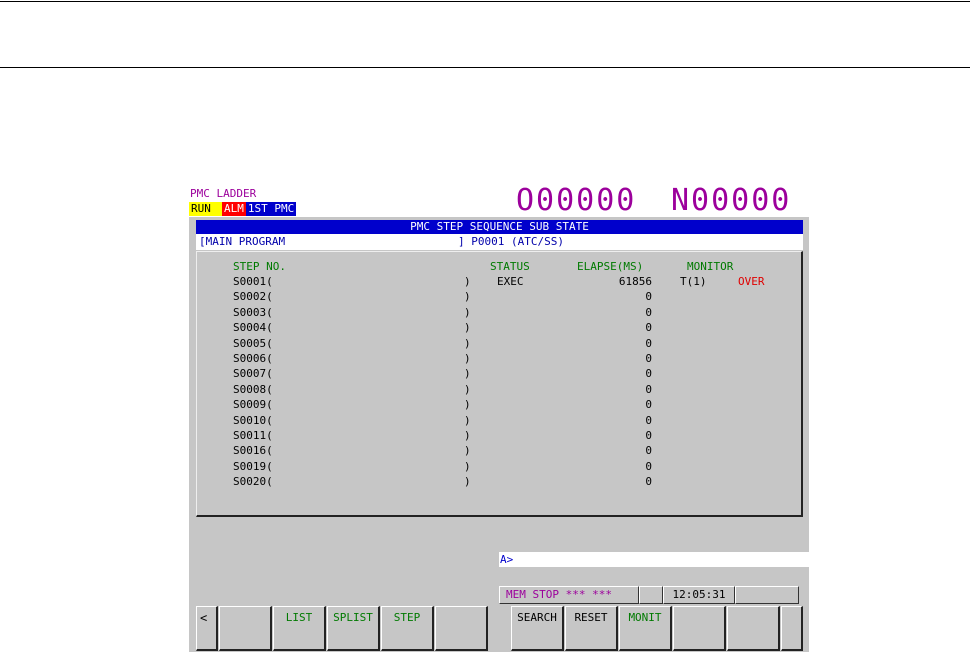 This screenshot has height=652, width=970. Describe the element at coordinates (499, 628) in the screenshot. I see `softkey-bar: < LIST SPLIST STEP SEARCH RESET MONIT` at that location.